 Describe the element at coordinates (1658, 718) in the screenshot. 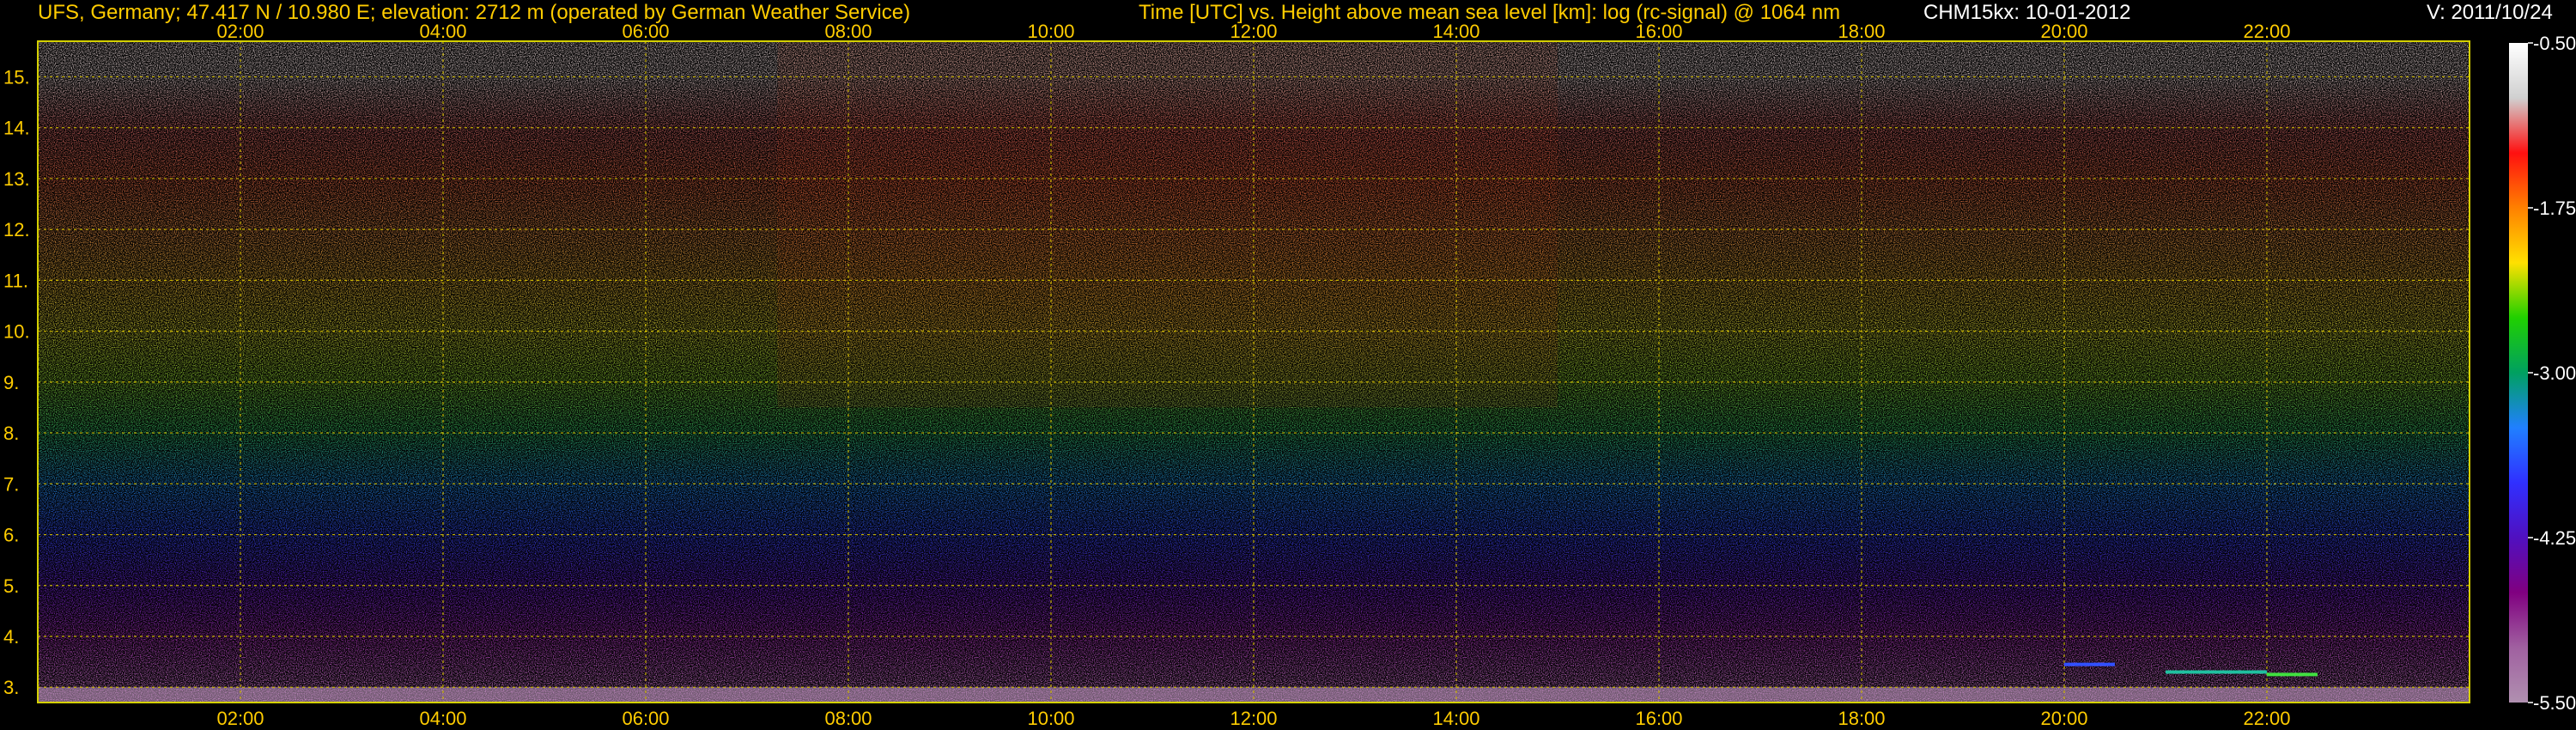

I see `x-tick-label-bottom: 16:00` at that location.